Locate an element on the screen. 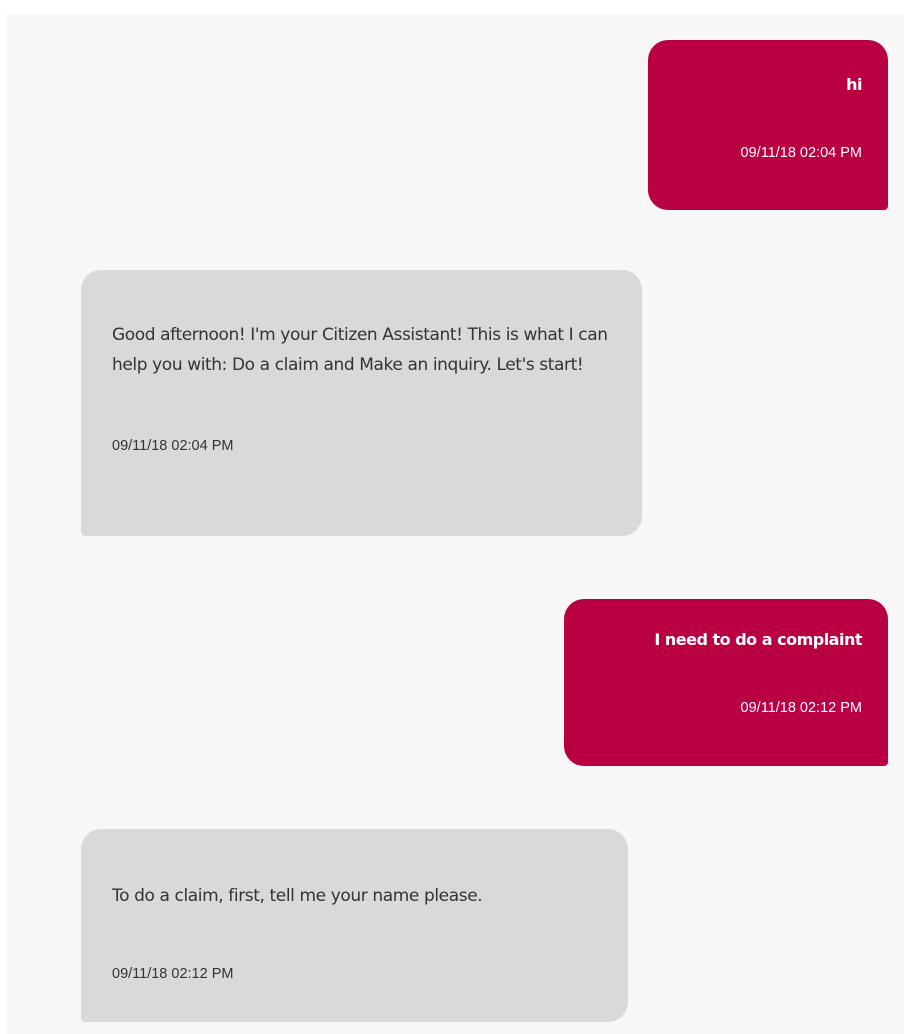 The width and height of the screenshot is (904, 1034). message-text: hi is located at coordinates (854, 84).